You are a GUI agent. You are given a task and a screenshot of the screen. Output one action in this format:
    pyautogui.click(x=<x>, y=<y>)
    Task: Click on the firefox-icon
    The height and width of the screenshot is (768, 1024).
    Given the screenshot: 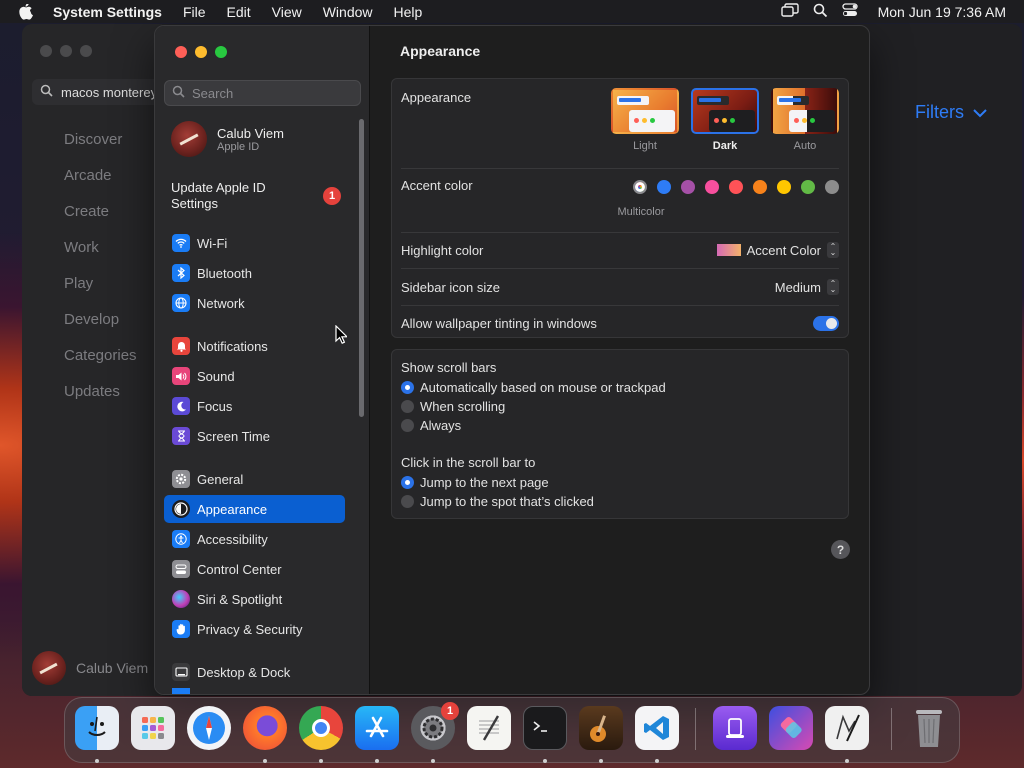 What is the action you would take?
    pyautogui.click(x=265, y=728)
    